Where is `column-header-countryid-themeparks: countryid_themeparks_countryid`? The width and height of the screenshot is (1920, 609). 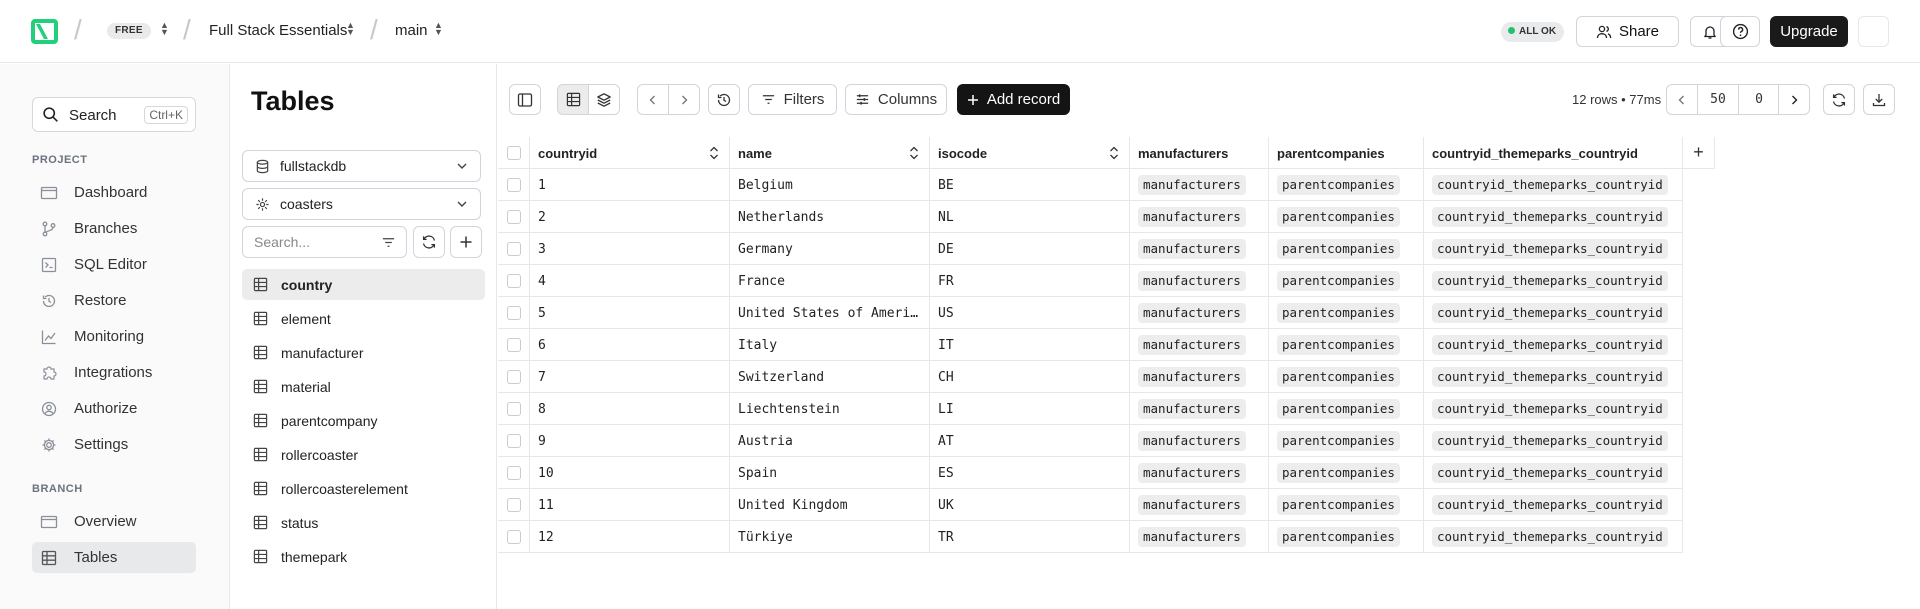 column-header-countryid-themeparks: countryid_themeparks_countryid is located at coordinates (1553, 153).